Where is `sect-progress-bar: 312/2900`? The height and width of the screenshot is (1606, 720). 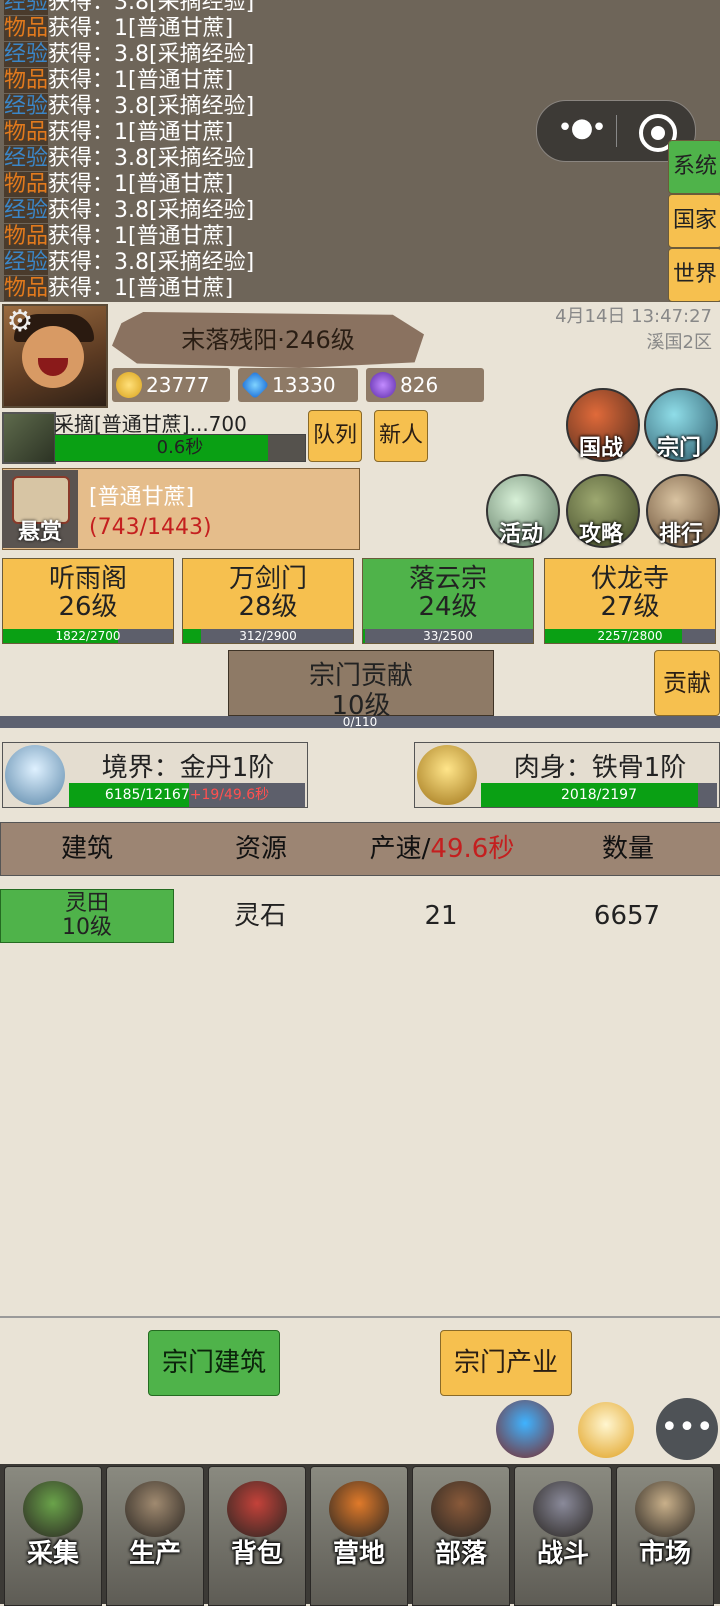
sect-progress-bar: 312/2900 is located at coordinates (268, 636).